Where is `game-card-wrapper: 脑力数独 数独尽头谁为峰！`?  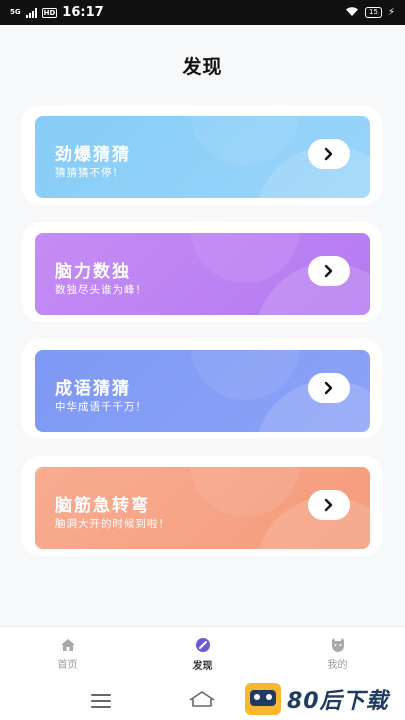 game-card-wrapper: 脑力数独 数独尽头谁为峰！ is located at coordinates (202, 272).